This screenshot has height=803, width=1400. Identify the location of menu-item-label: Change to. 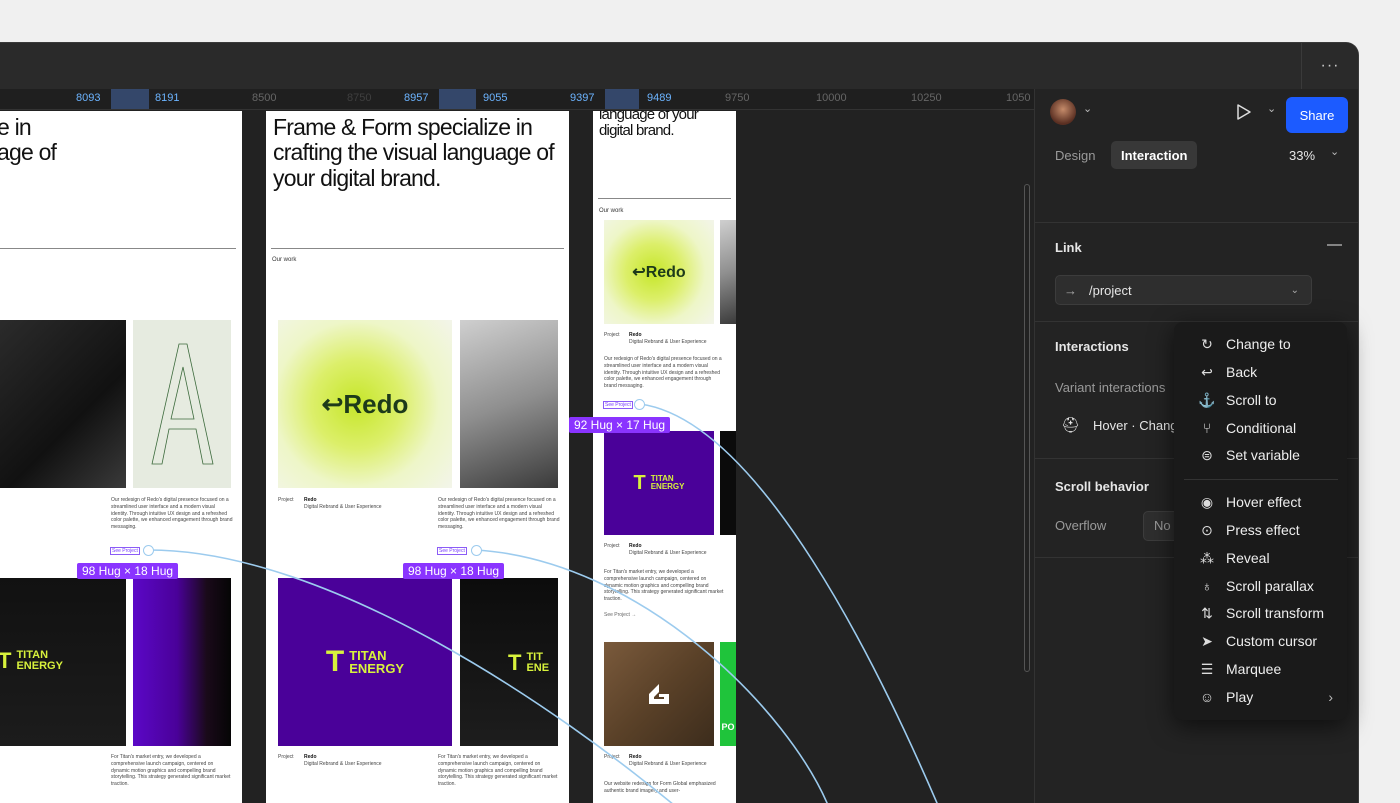
(1258, 344).